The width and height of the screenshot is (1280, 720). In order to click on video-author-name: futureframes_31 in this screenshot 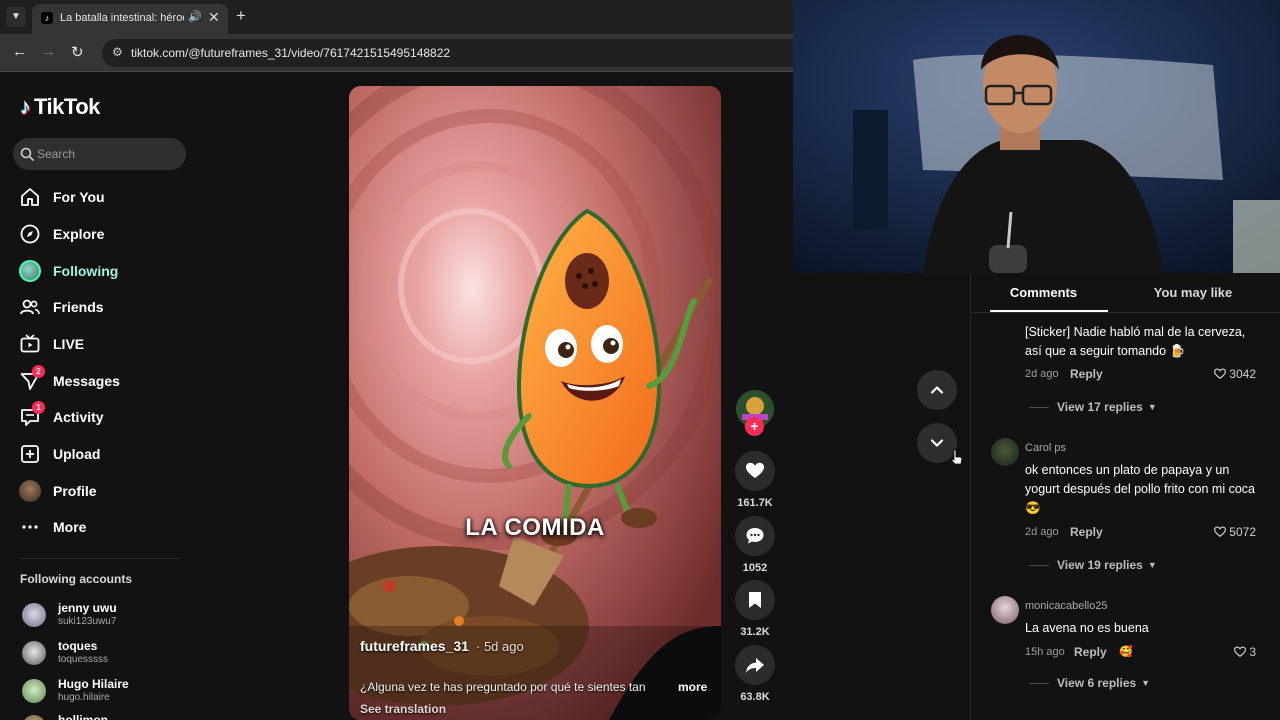, I will do `click(414, 646)`.